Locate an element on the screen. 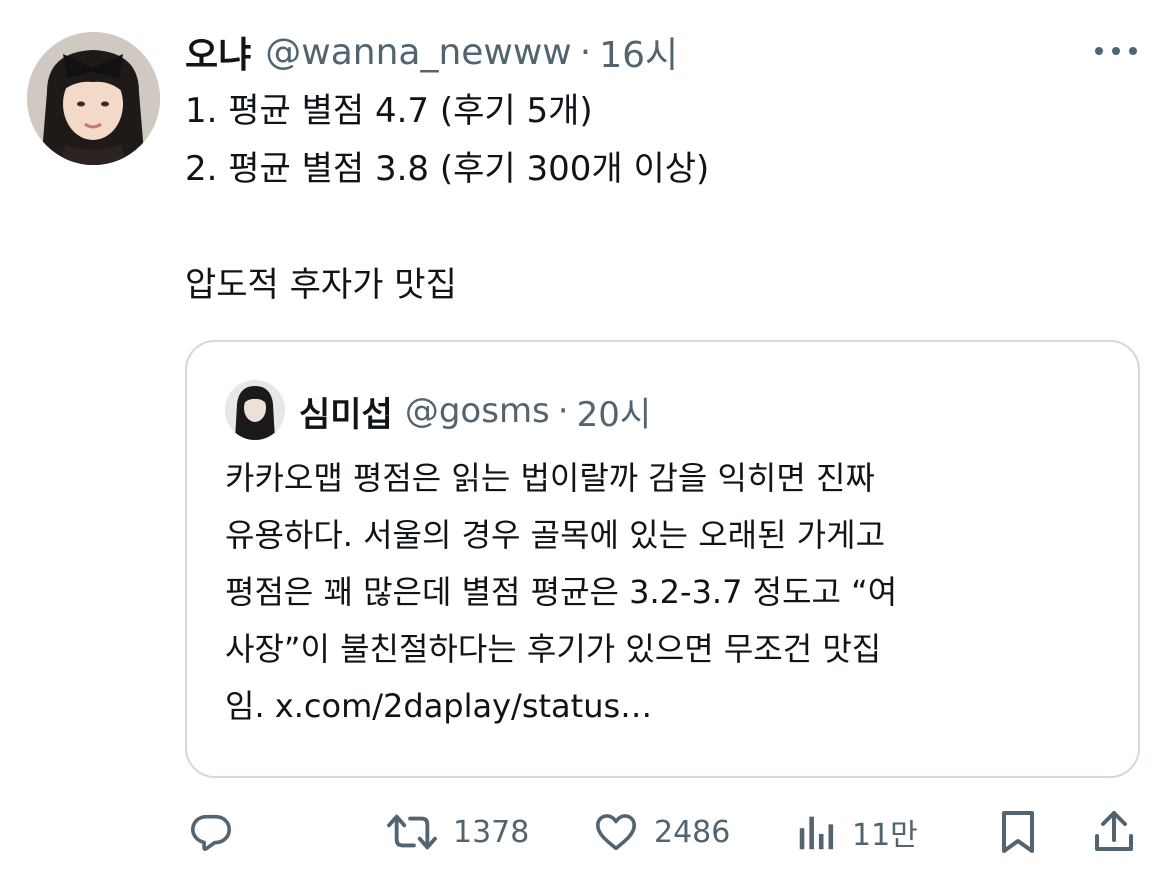  reply-button is located at coordinates (211, 832).